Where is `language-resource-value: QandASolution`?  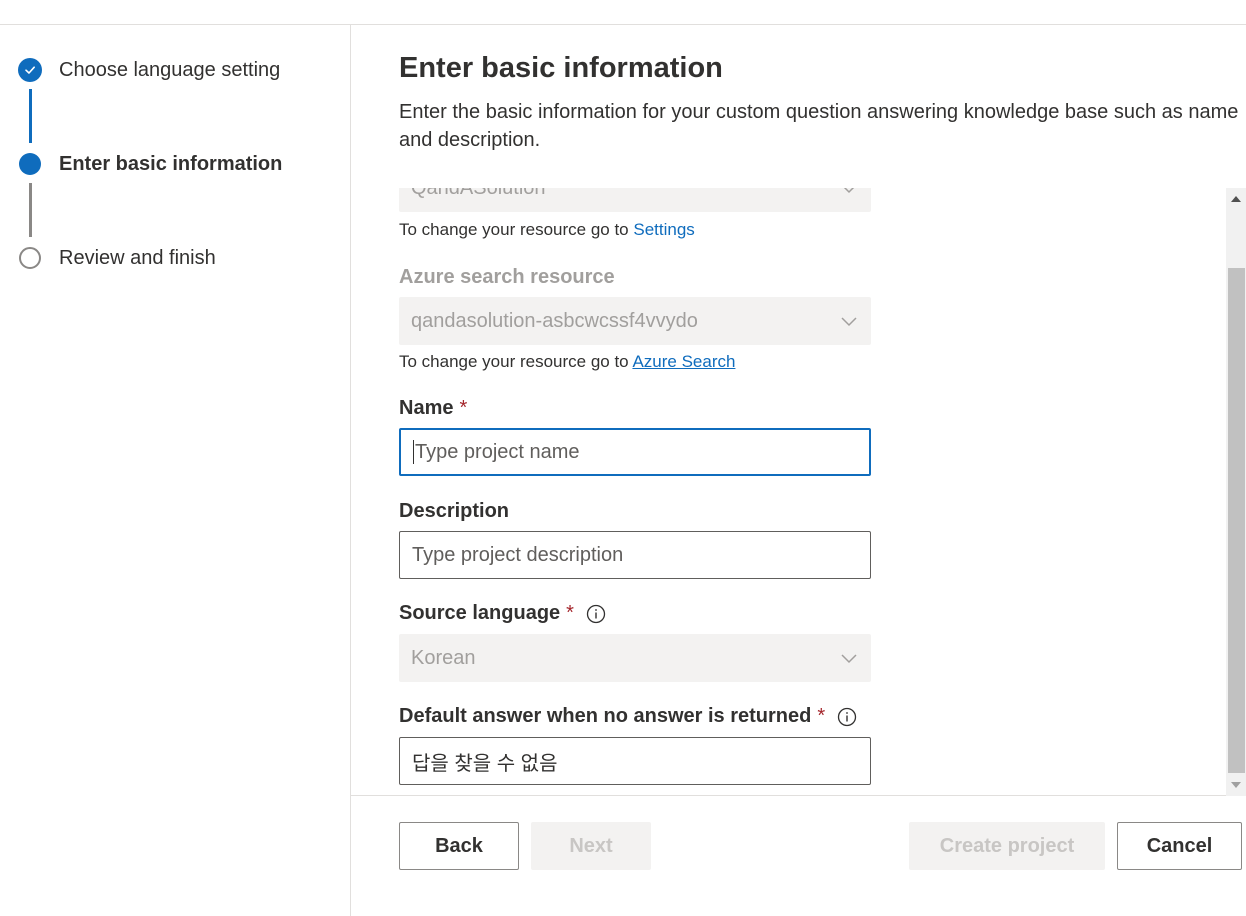 language-resource-value: QandASolution is located at coordinates (478, 194).